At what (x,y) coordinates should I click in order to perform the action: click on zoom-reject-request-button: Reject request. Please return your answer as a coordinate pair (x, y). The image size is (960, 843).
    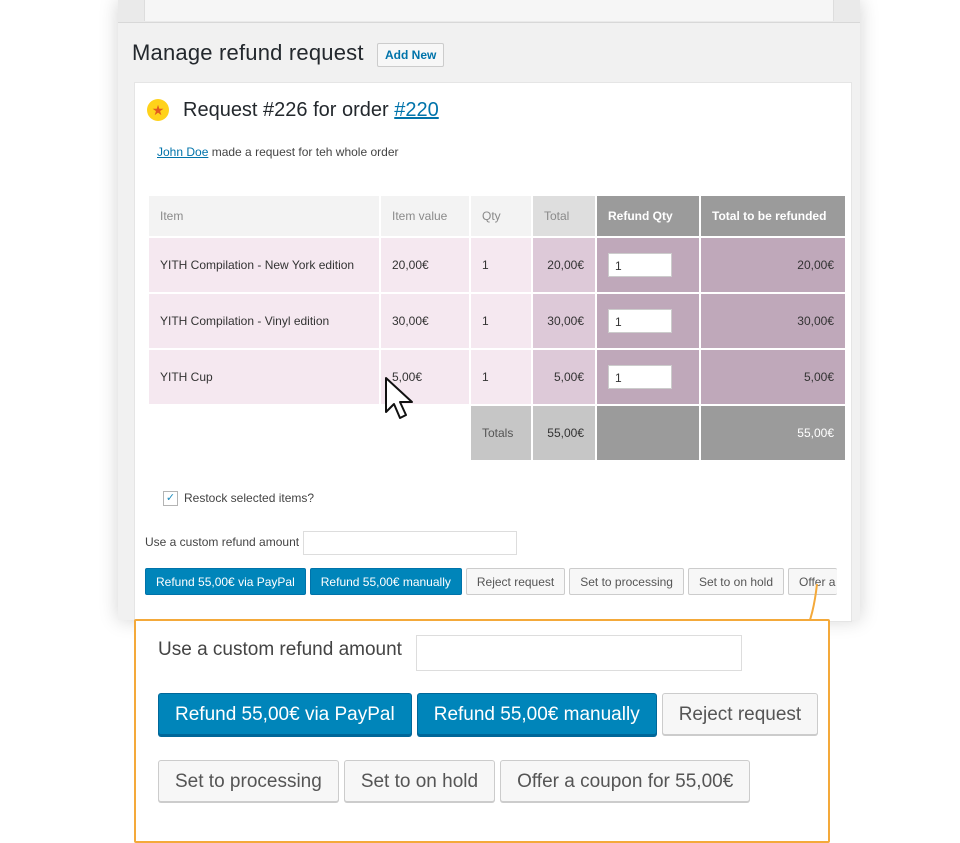
    Looking at the image, I should click on (740, 714).